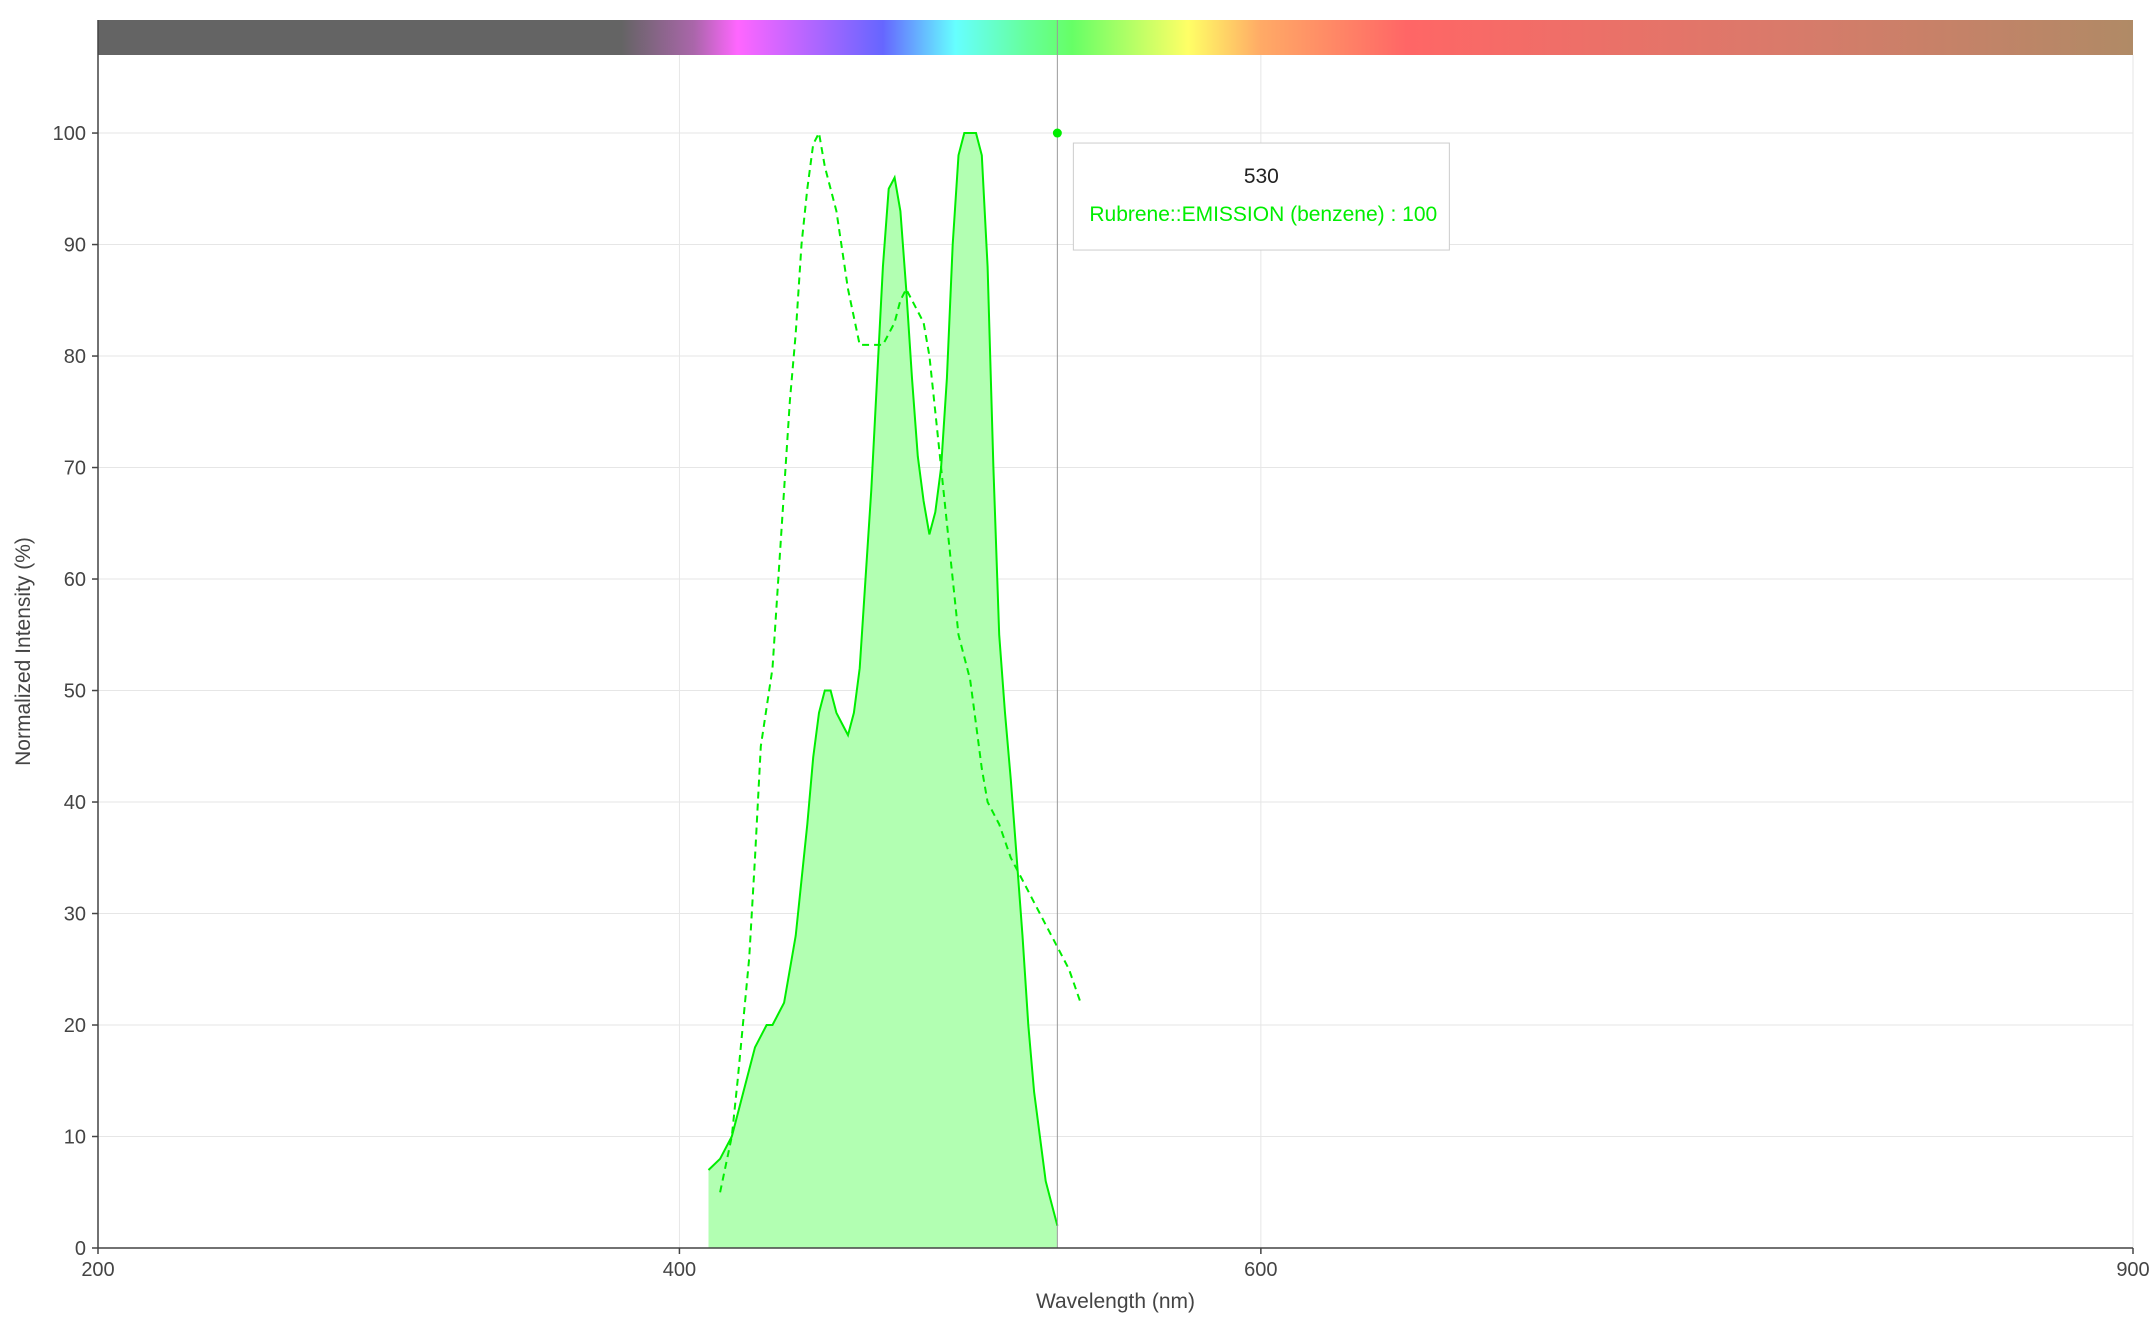  I want to click on y-tick-label: 100, so click(69, 134).